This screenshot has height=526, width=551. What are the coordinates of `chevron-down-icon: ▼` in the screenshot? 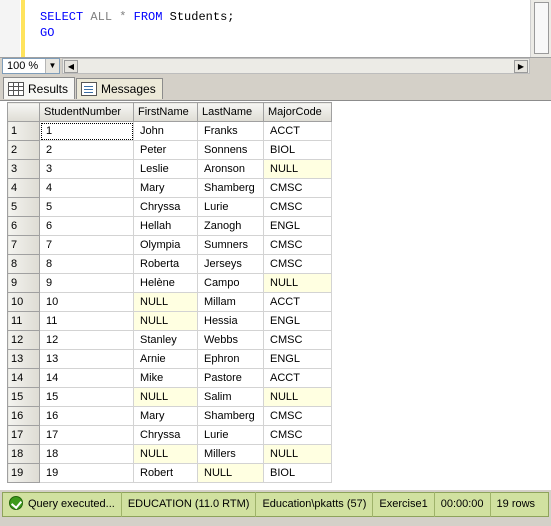 It's located at (52, 66).